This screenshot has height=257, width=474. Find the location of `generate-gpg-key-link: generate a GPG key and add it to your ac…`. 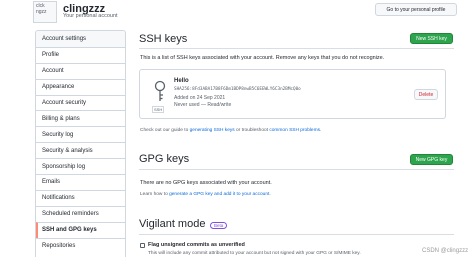

generate-gpg-key-link: generate a GPG key and add it to your ac… is located at coordinates (219, 194).